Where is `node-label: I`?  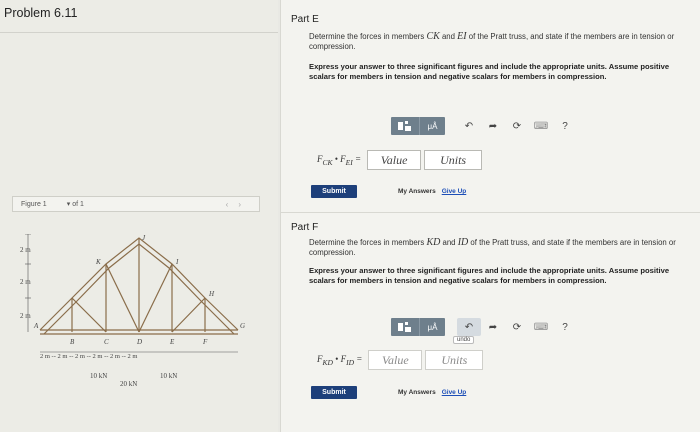
node-label: I is located at coordinates (177, 262).